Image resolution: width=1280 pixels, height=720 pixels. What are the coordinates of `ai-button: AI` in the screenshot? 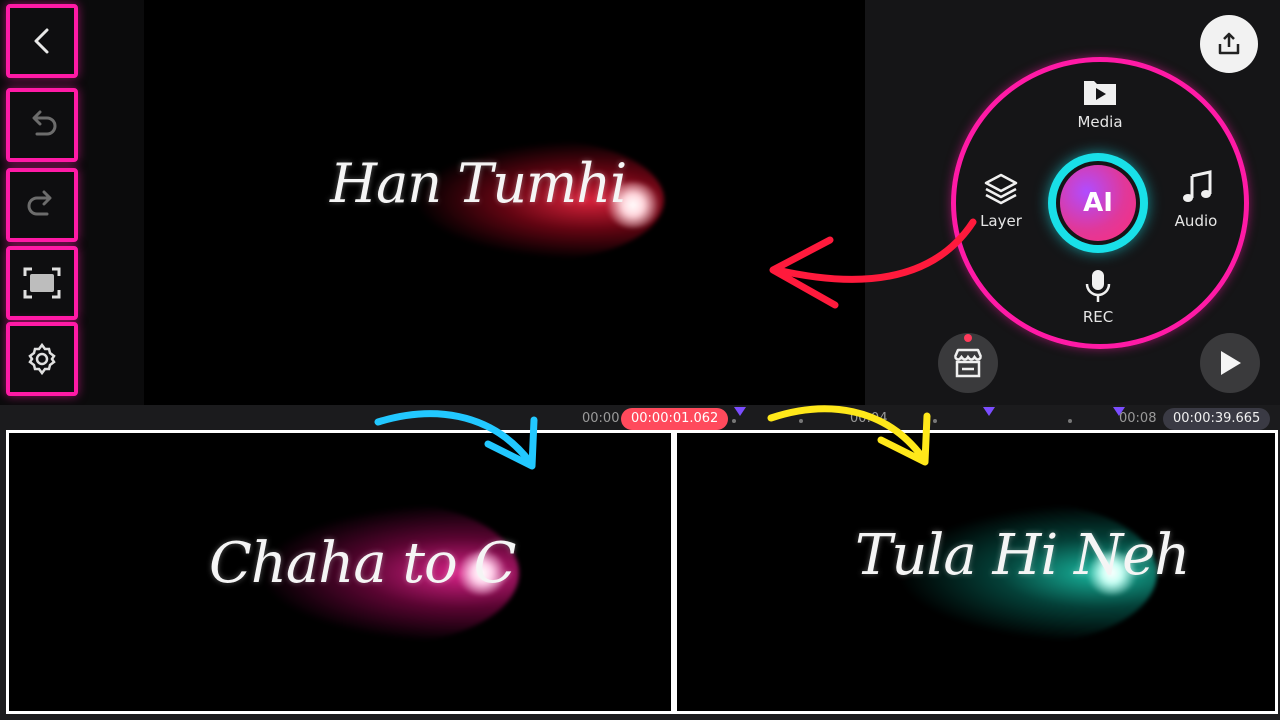 It's located at (1098, 203).